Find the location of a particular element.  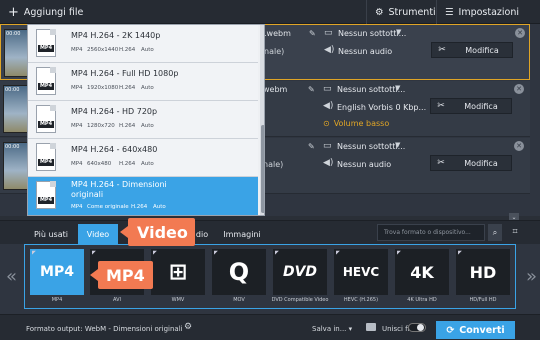

dvd-icon: ◤ DVD is located at coordinates (300, 272).